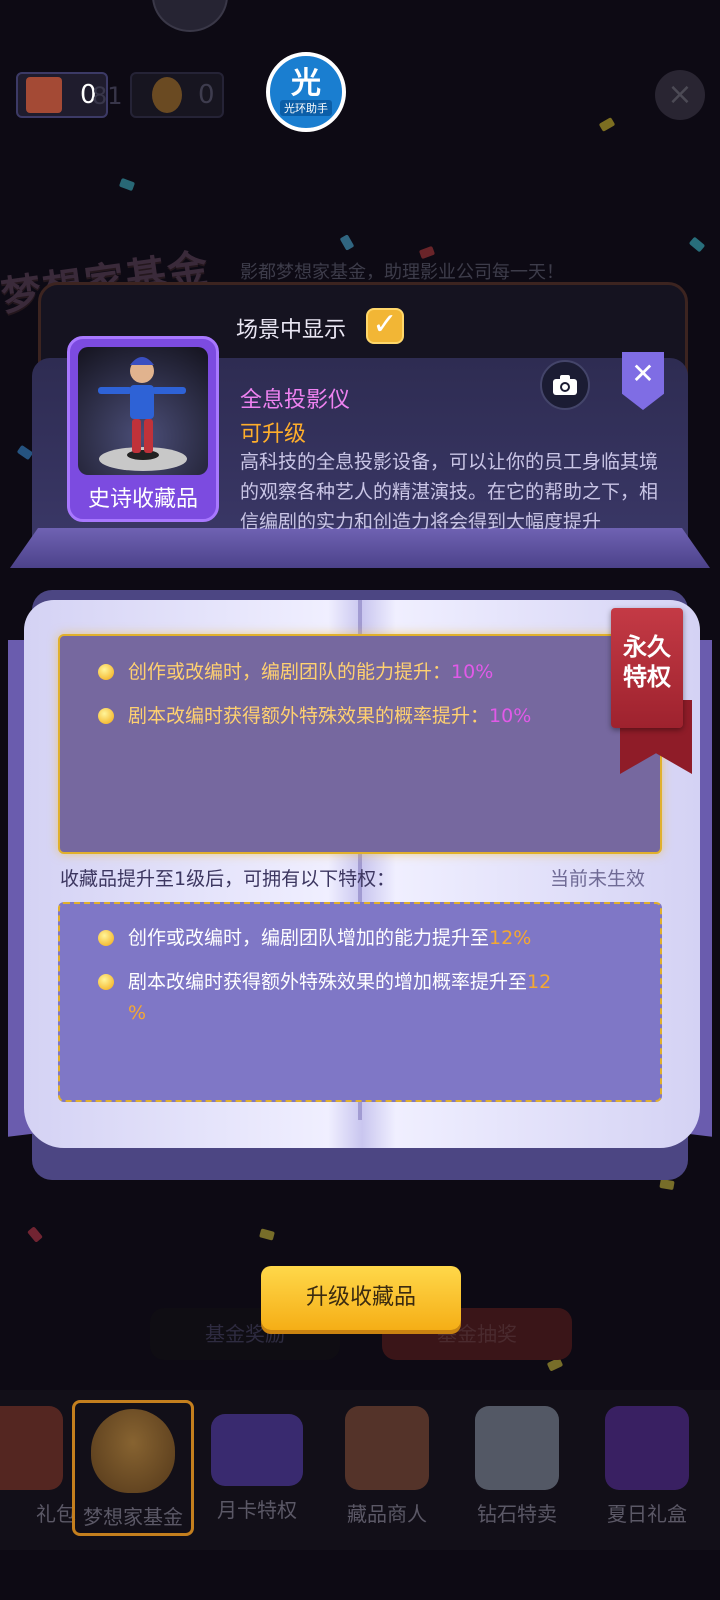 The width and height of the screenshot is (720, 1600). Describe the element at coordinates (190, 16) in the screenshot. I see `mascot-avatar` at that location.